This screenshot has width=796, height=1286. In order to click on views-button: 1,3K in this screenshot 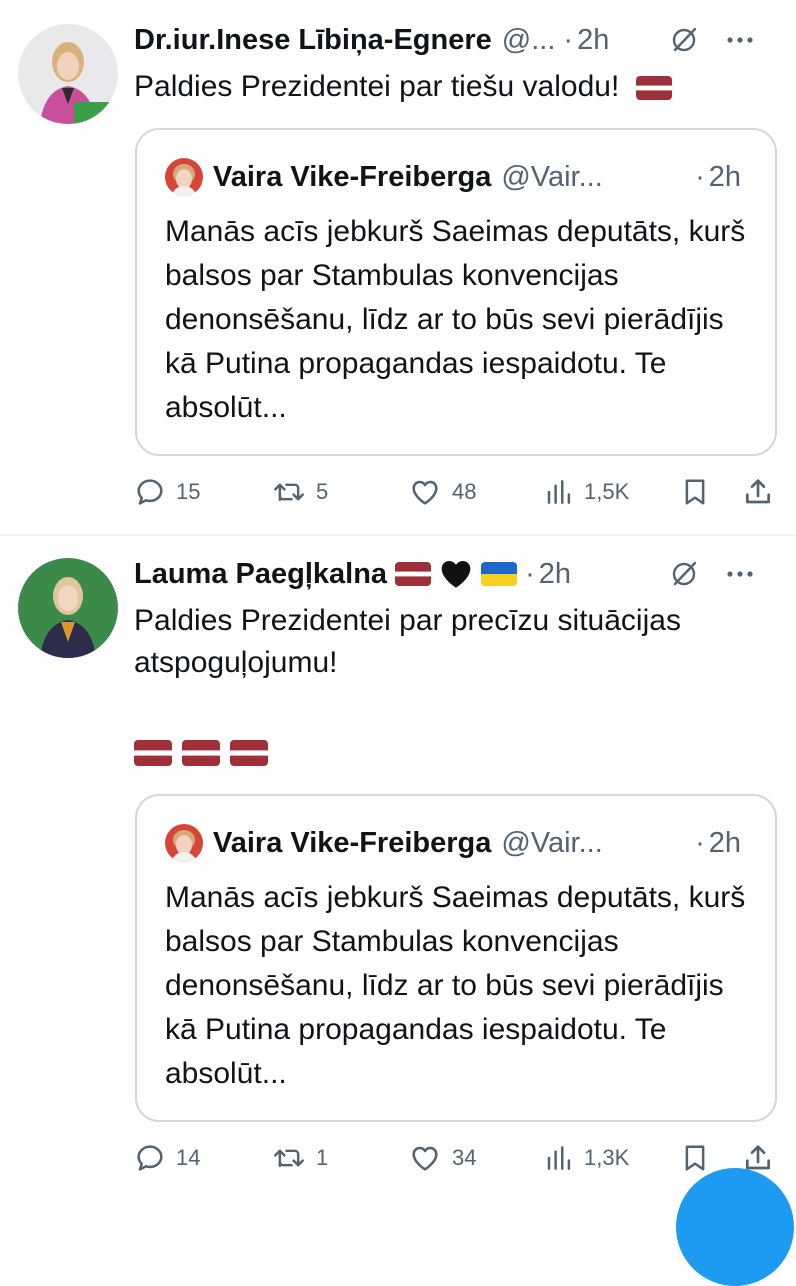, I will do `click(586, 1158)`.